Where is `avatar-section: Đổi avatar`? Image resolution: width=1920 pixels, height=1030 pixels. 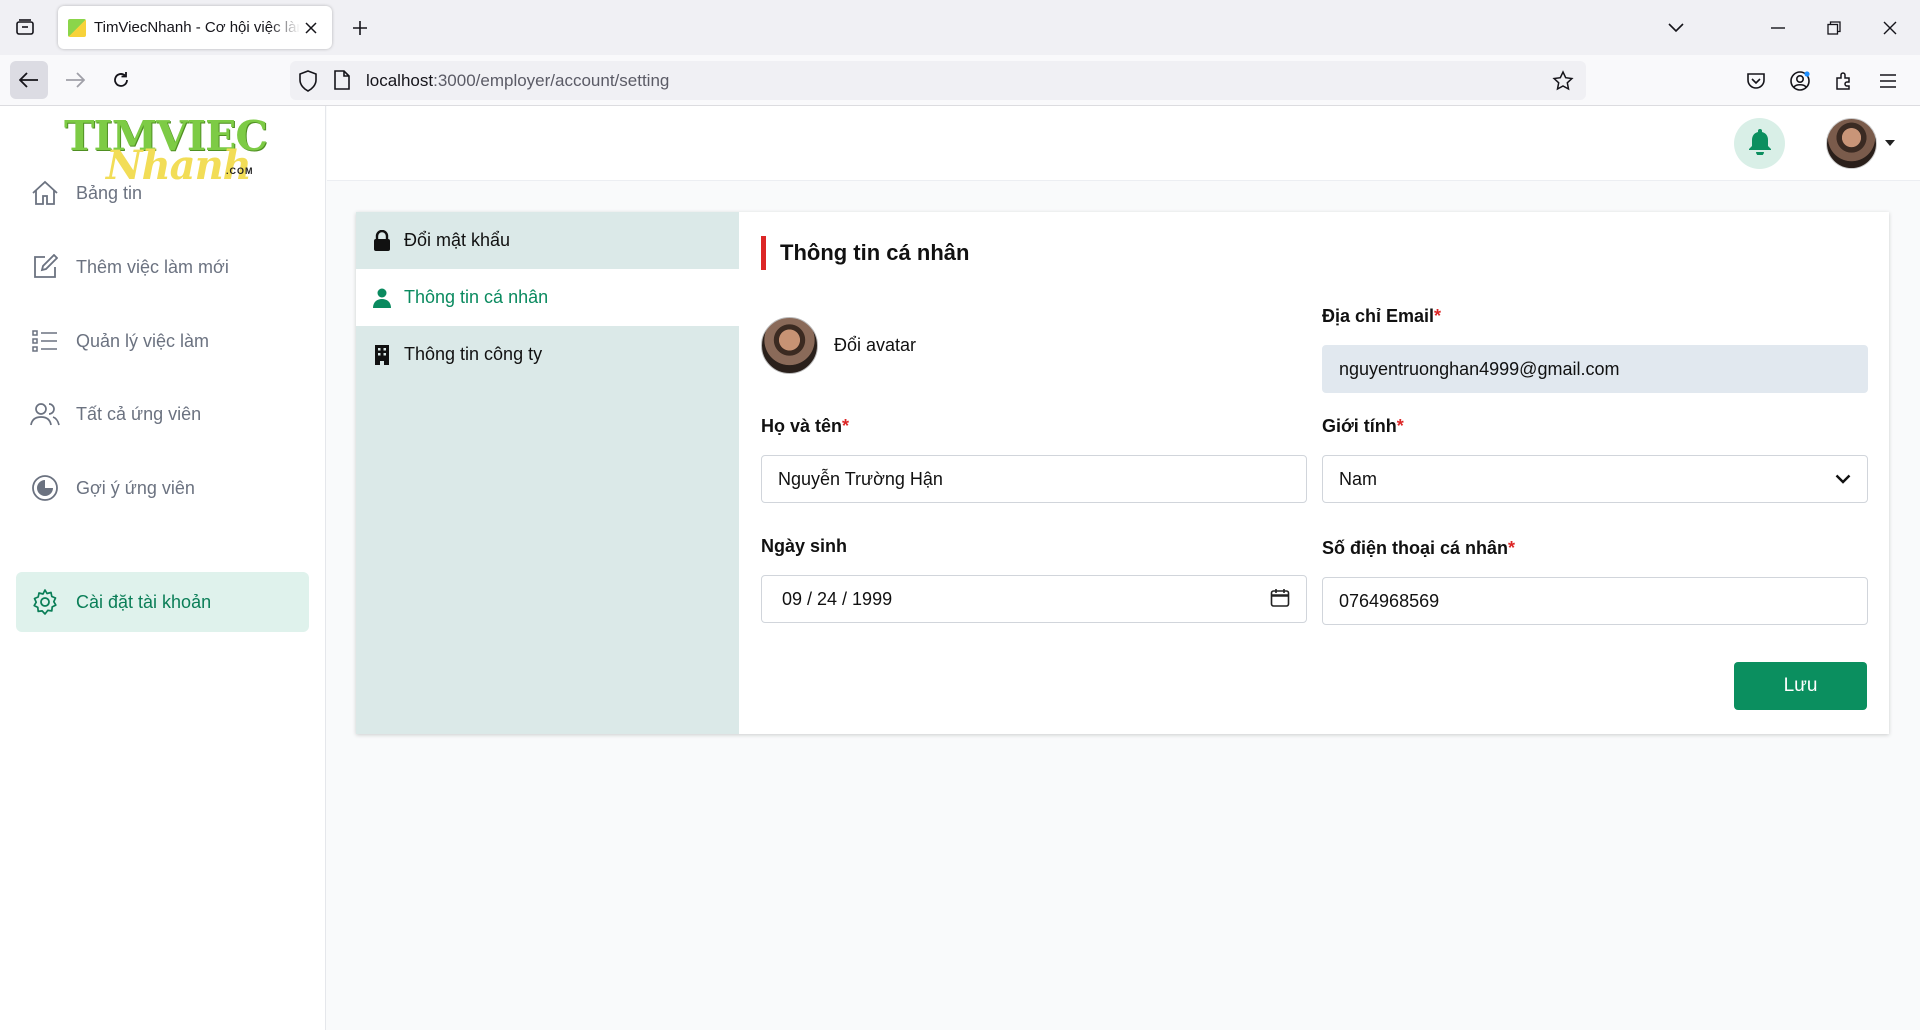
avatar-section: Đổi avatar is located at coordinates (838, 345).